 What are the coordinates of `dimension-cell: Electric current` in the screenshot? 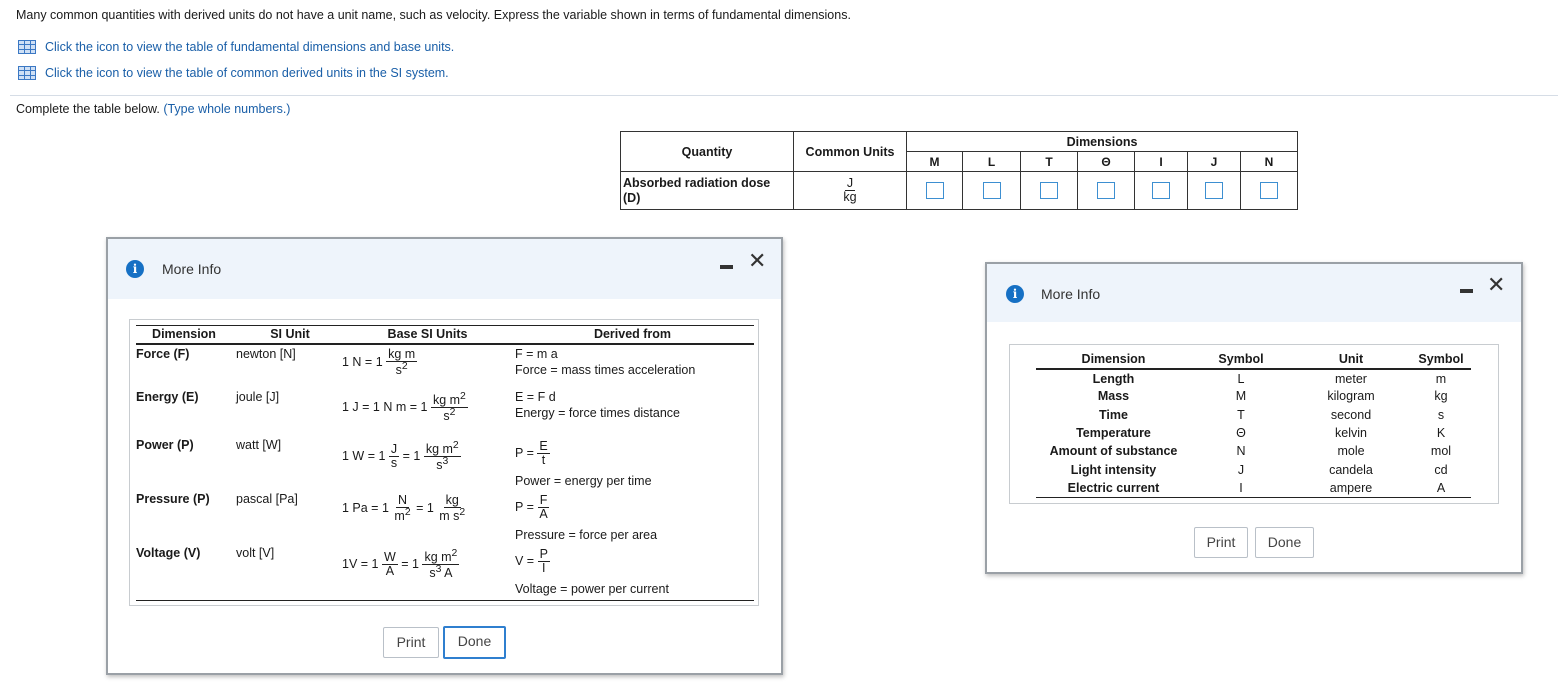 It's located at (1113, 488).